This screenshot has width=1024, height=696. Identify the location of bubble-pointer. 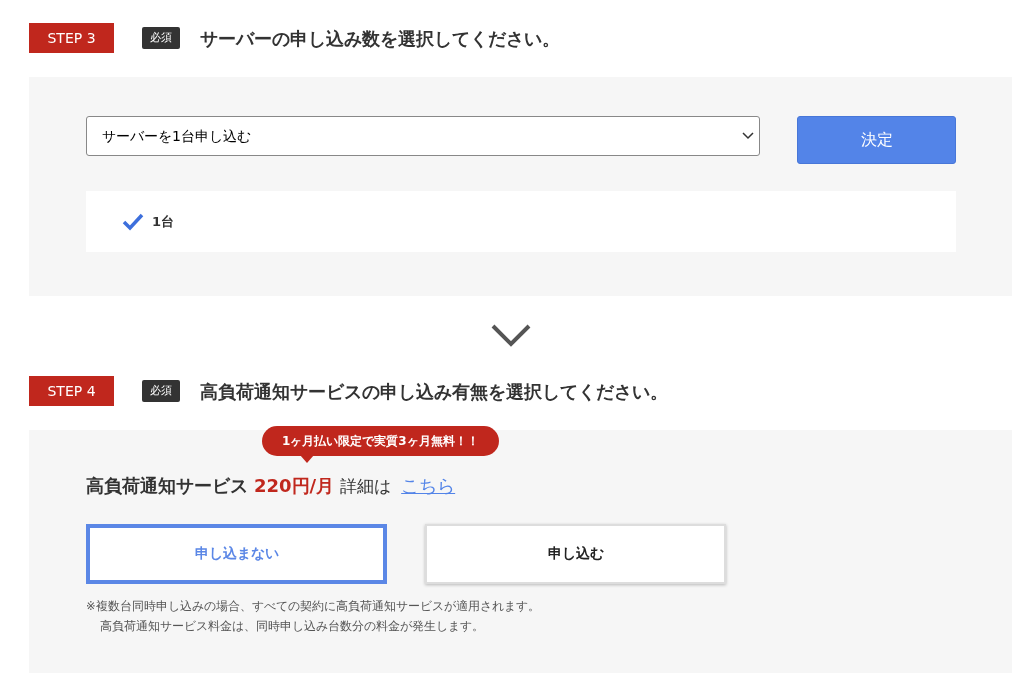
(307, 459).